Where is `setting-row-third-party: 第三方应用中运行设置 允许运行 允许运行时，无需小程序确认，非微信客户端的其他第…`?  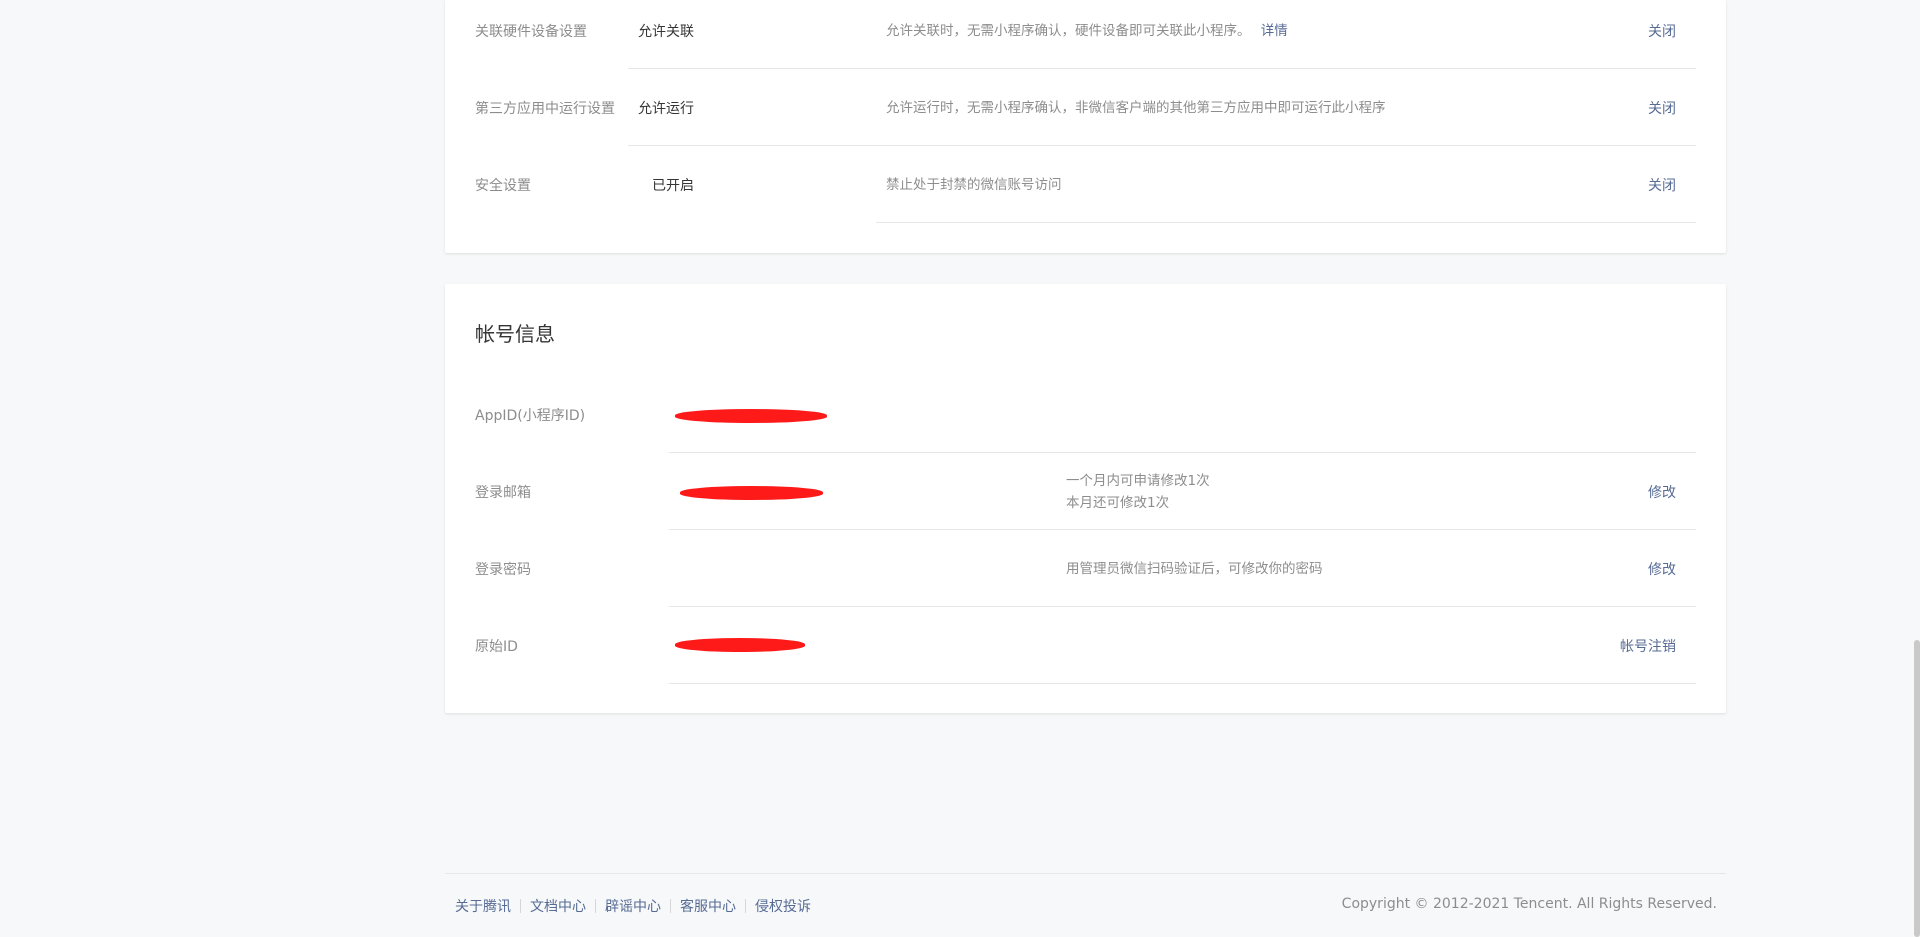
setting-row-third-party: 第三方应用中运行设置 允许运行 允许运行时，无需小程序确认，非微信客户端的其他第… is located at coordinates (1085, 107).